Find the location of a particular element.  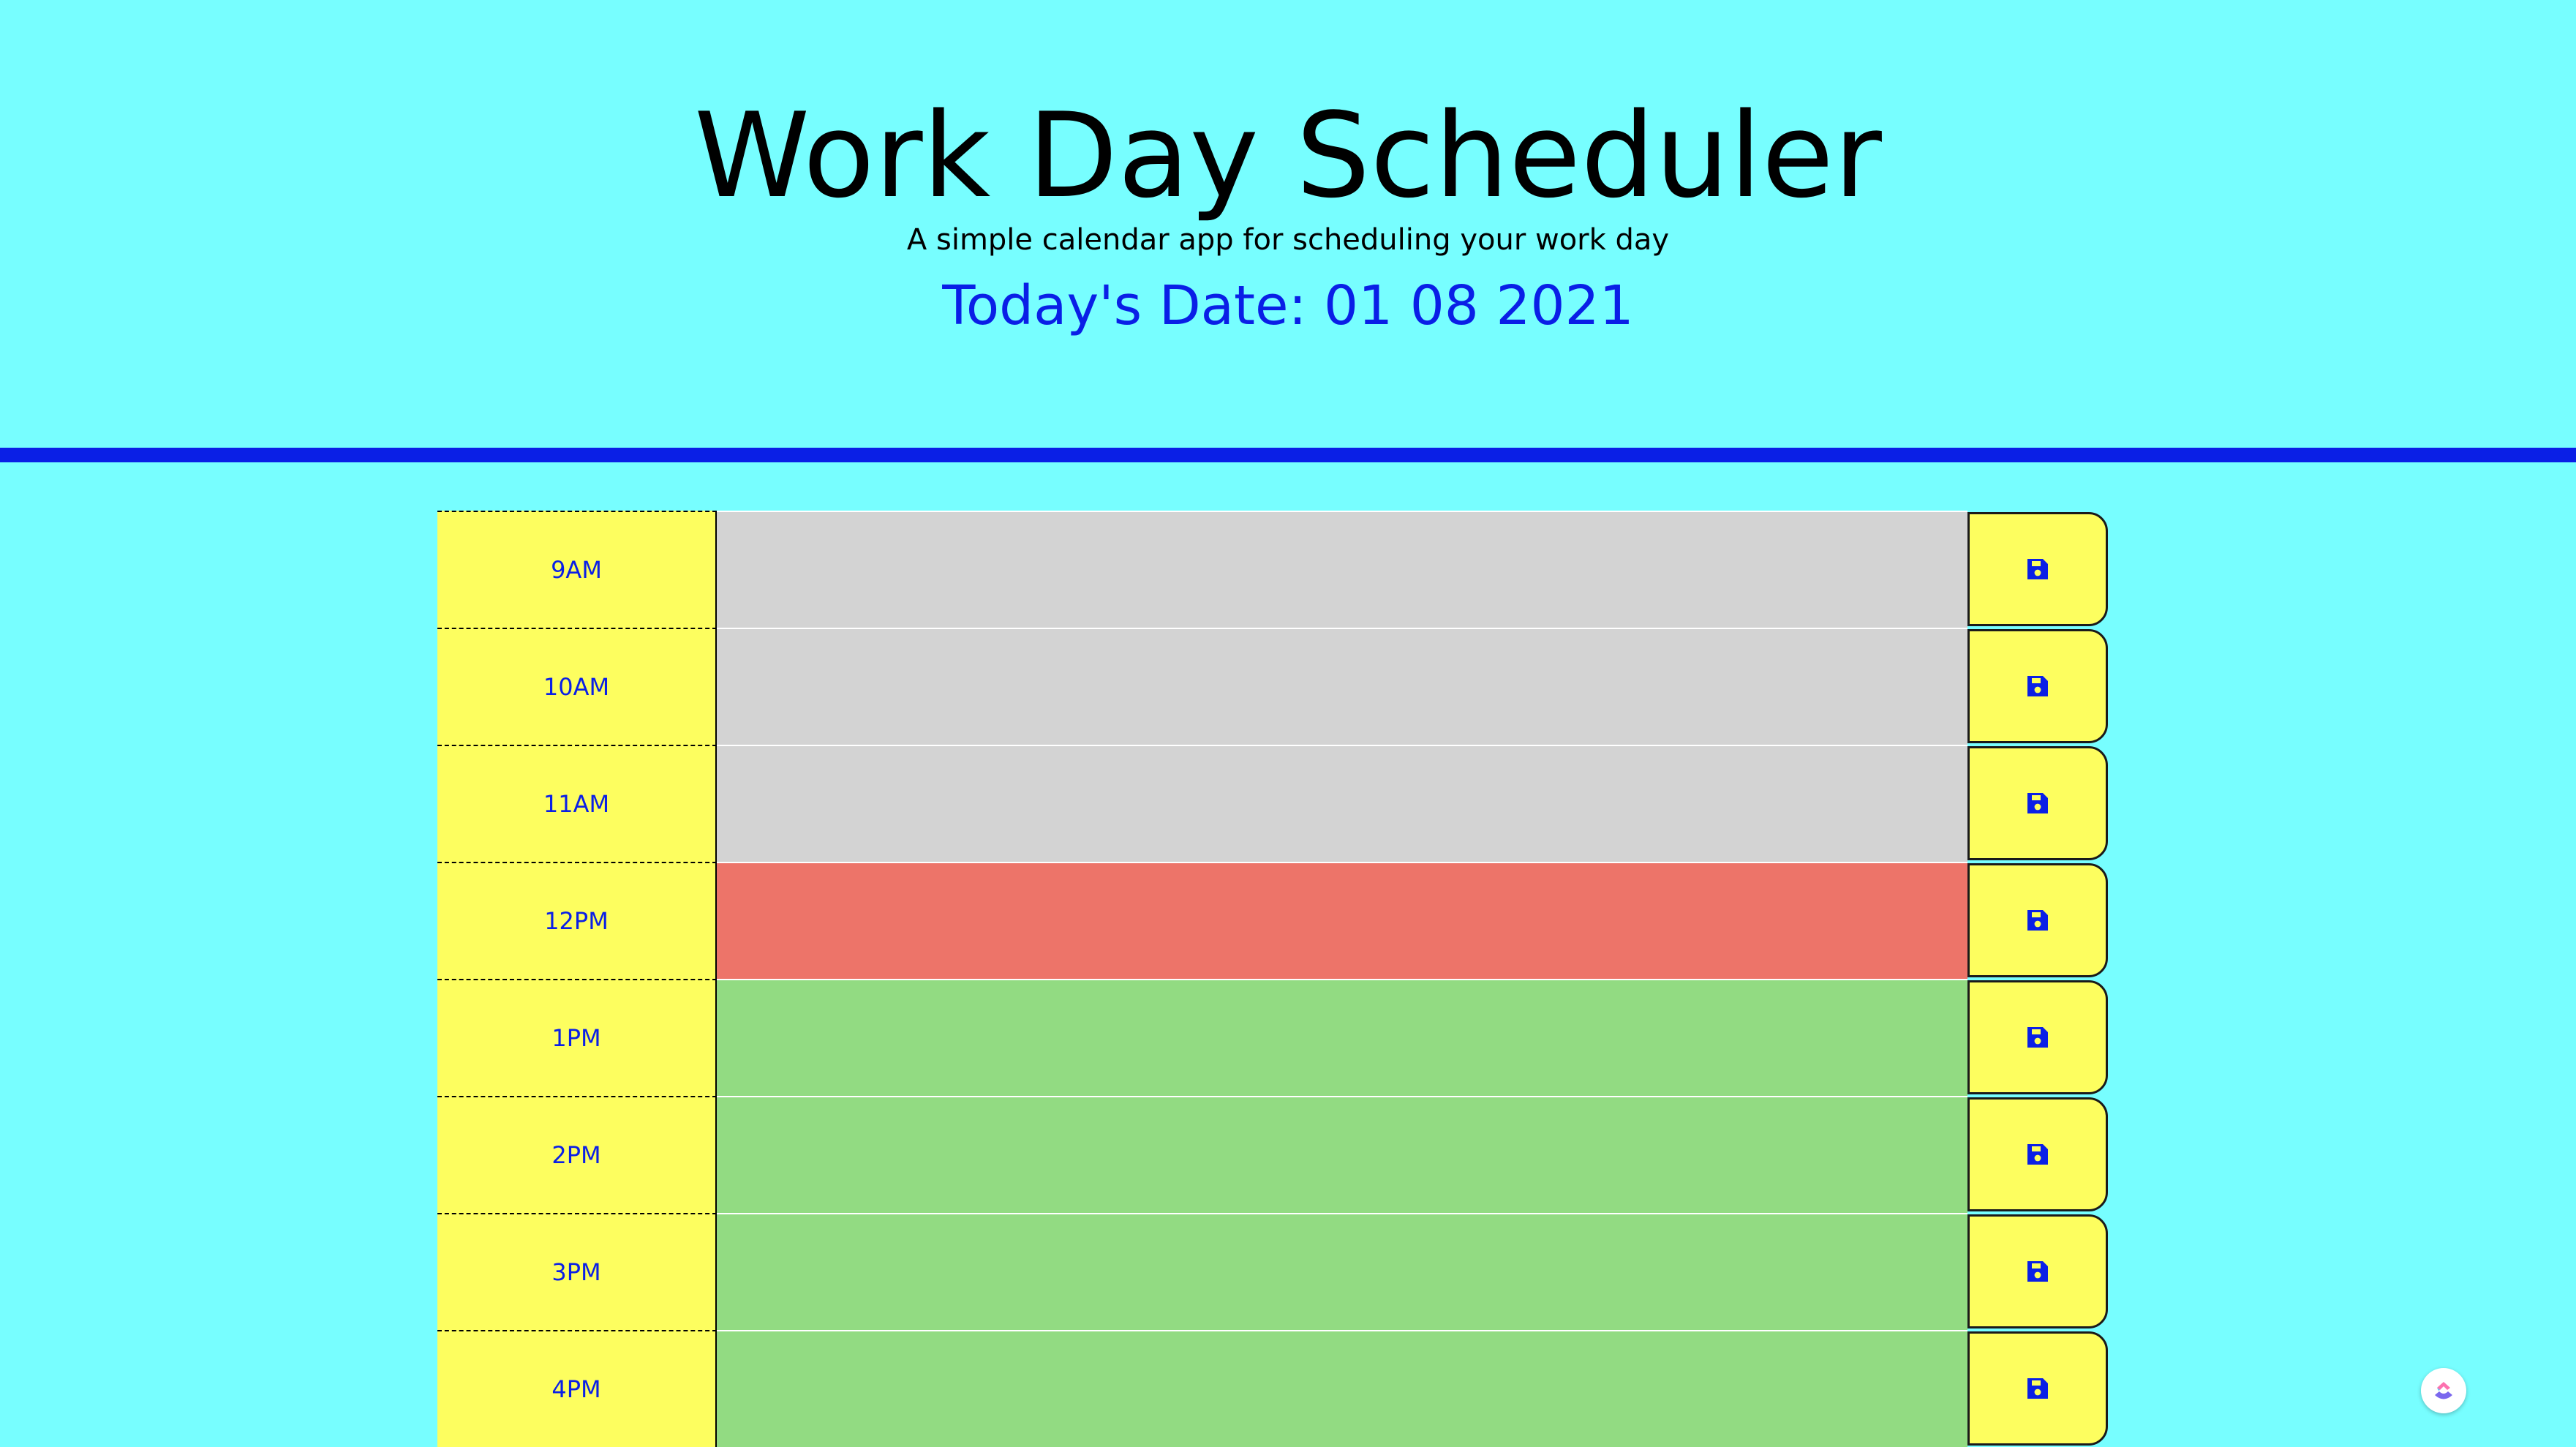

time-block-row: 3PM is located at coordinates (1273, 1271).